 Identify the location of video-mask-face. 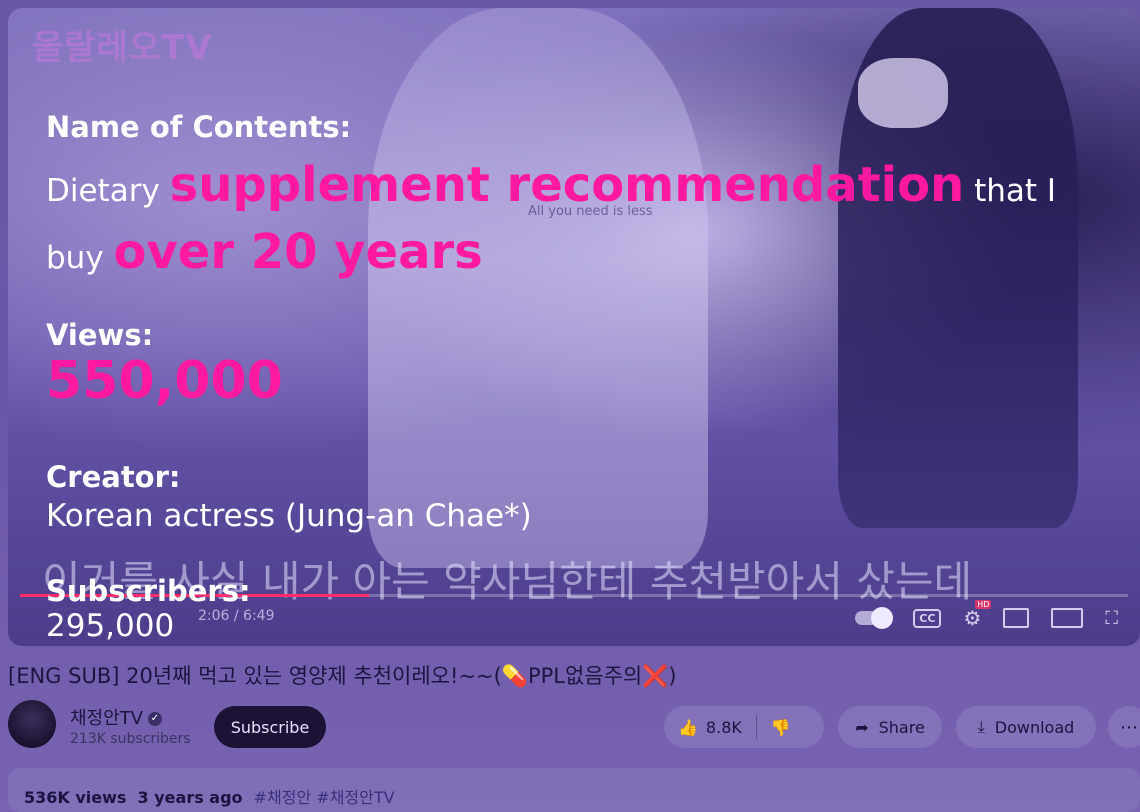
(903, 93).